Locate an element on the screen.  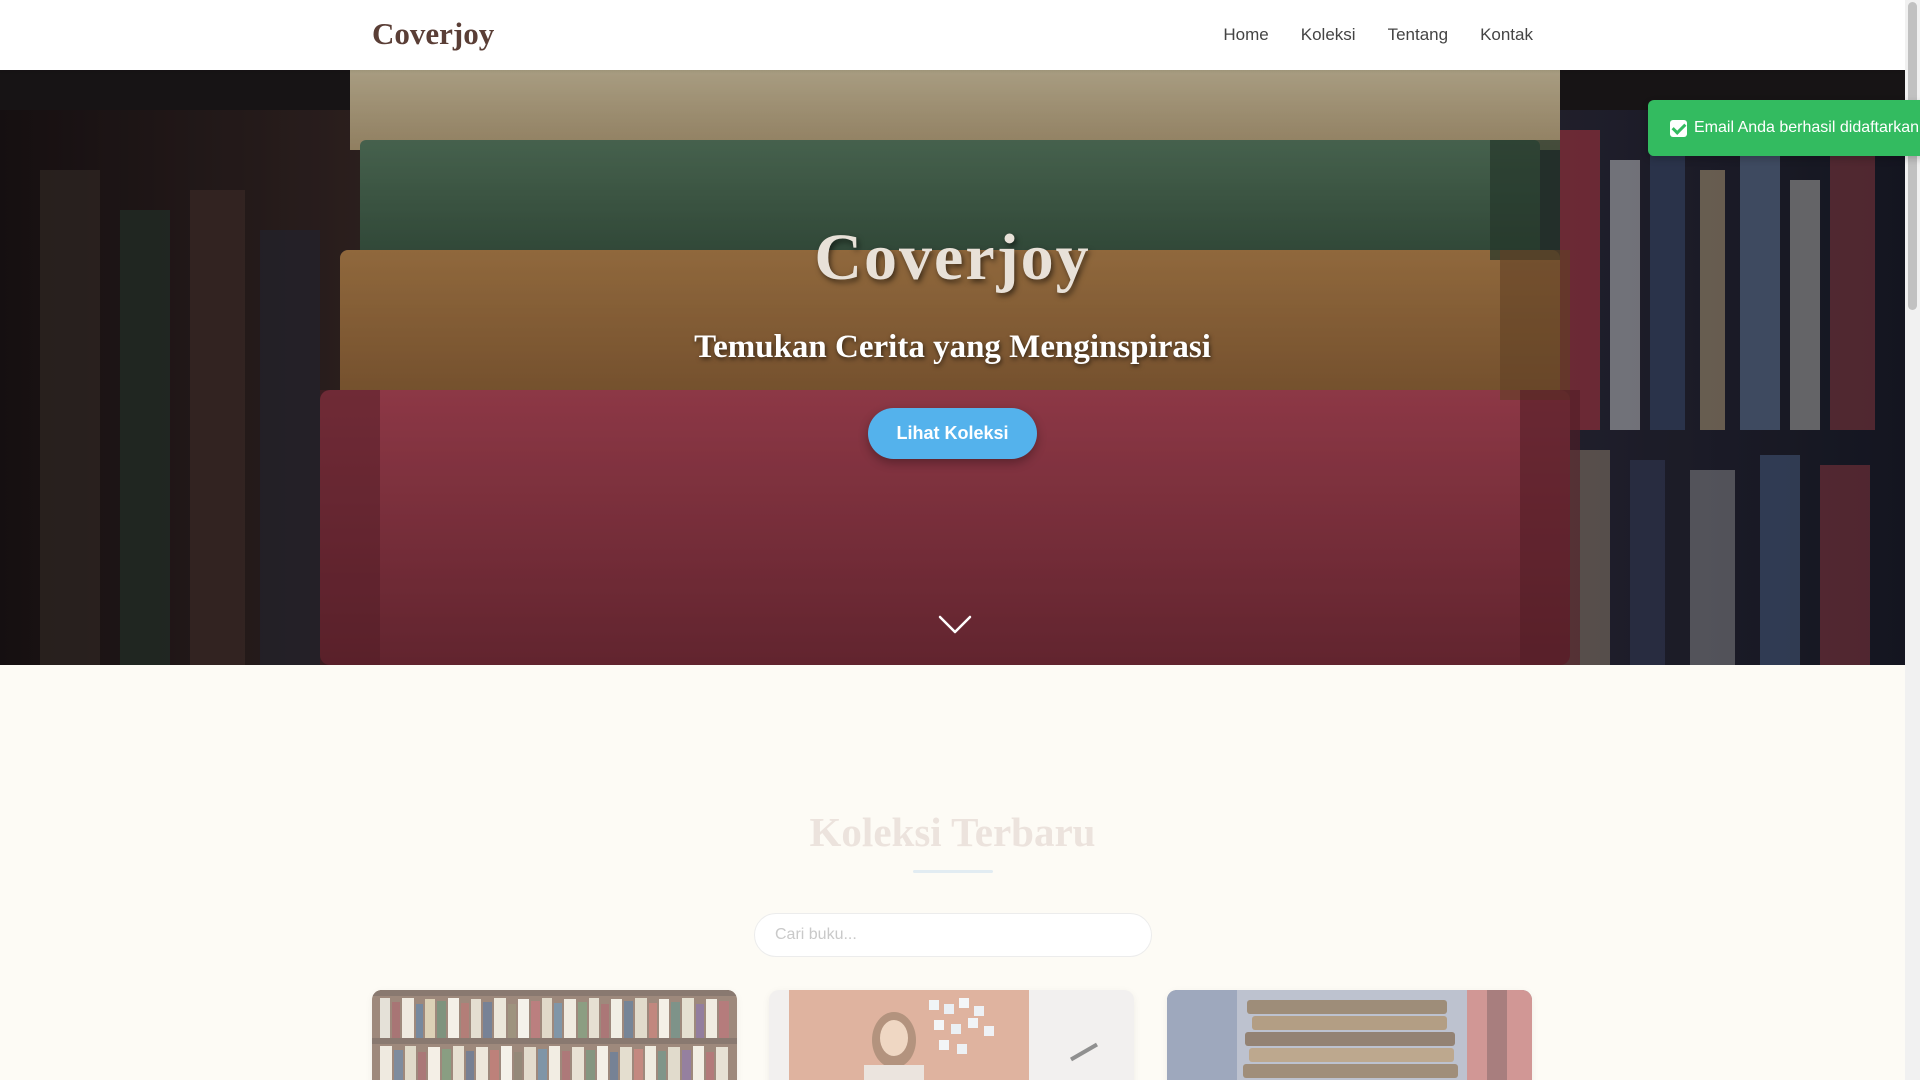
nav-links: Home Koleksi Tentang Kontak is located at coordinates (1378, 35).